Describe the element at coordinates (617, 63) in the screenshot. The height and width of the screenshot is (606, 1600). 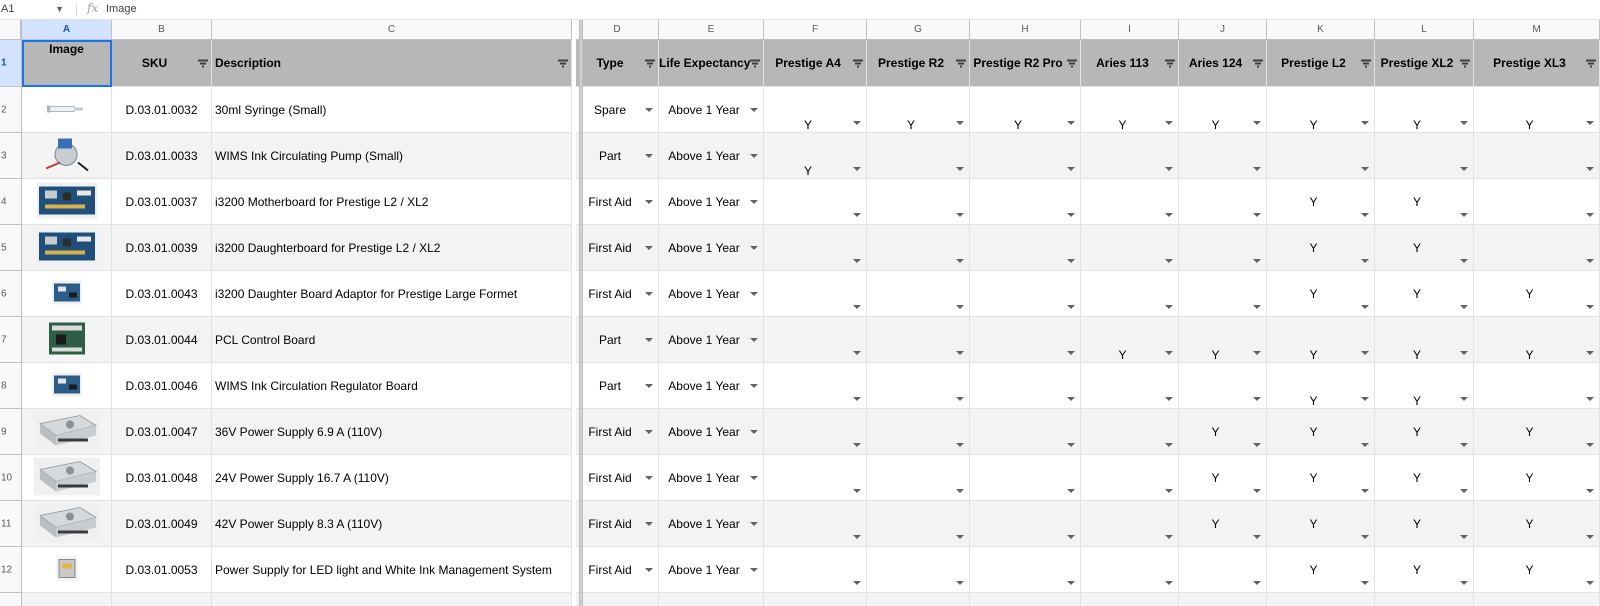
I see `header-type: Type` at that location.